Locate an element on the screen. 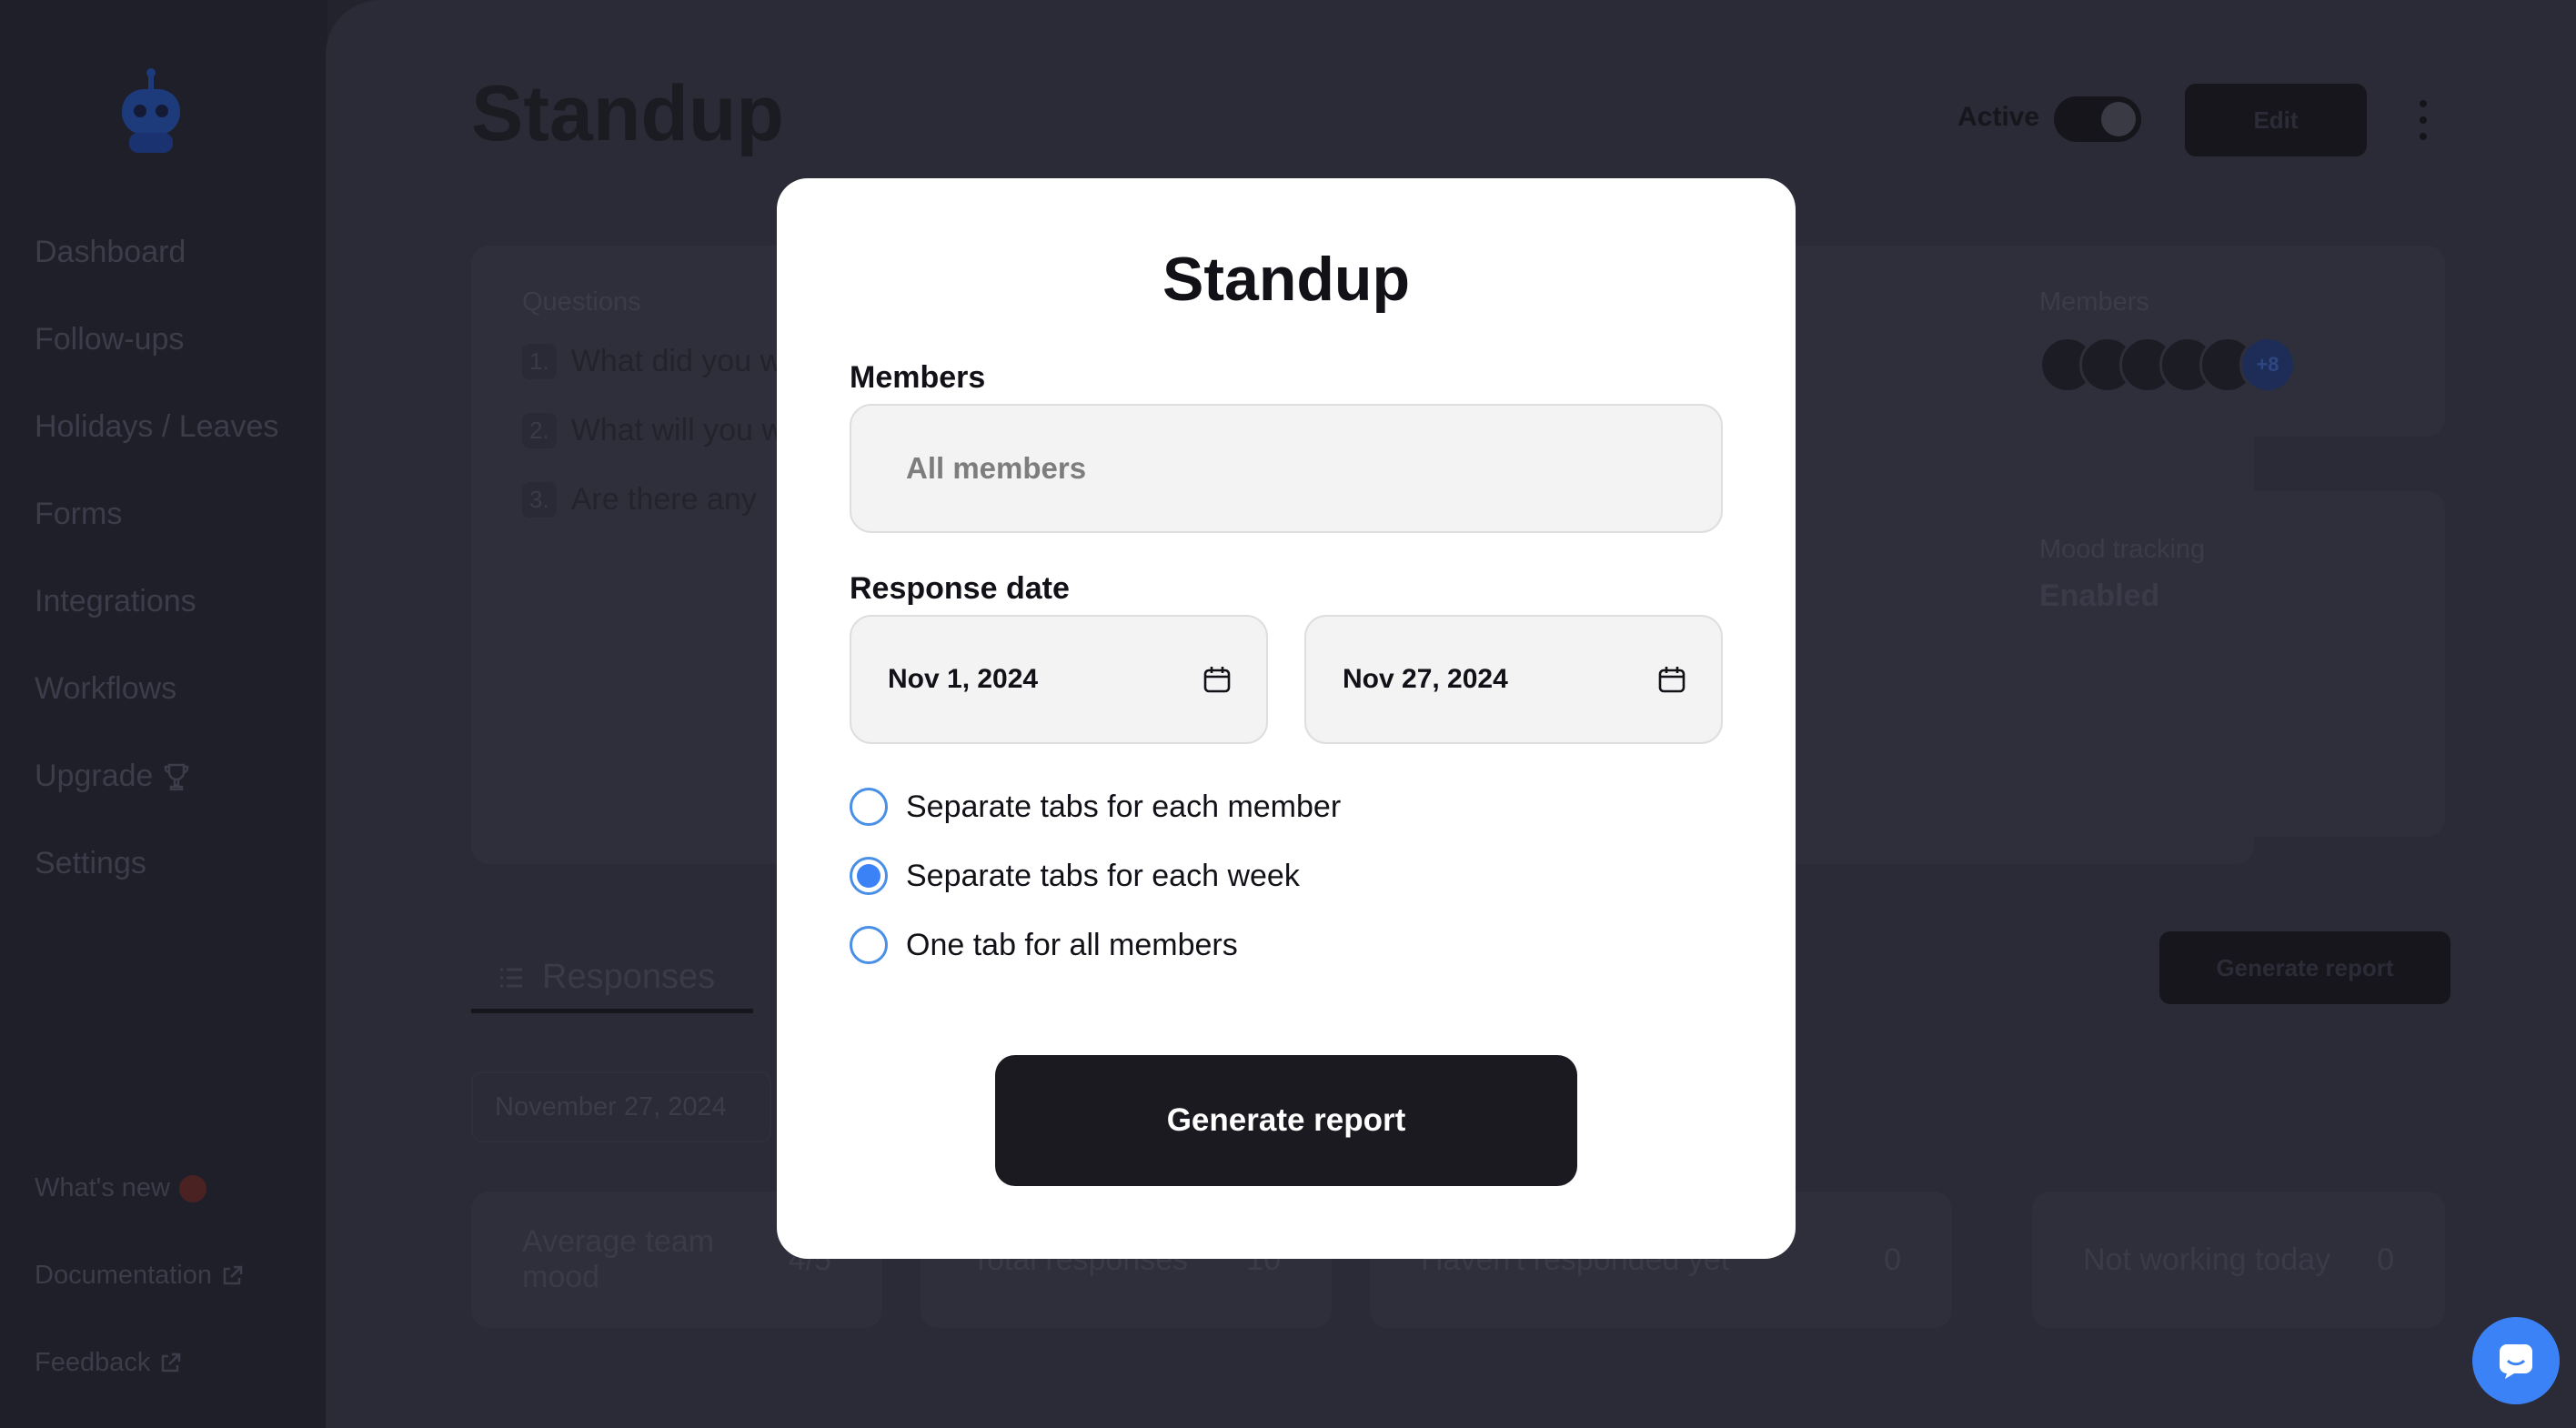 The width and height of the screenshot is (2576, 1428). sidebar-item-integrations: Integrations is located at coordinates (115, 602).